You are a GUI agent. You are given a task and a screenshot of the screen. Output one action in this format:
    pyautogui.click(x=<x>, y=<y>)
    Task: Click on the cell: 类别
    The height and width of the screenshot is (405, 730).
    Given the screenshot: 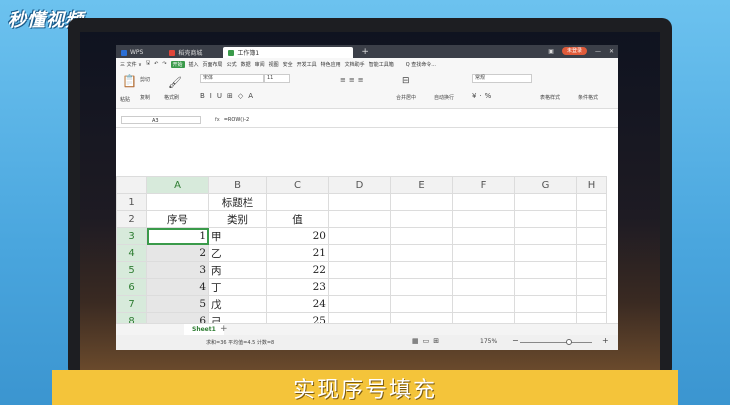 What is the action you would take?
    pyautogui.click(x=237, y=219)
    